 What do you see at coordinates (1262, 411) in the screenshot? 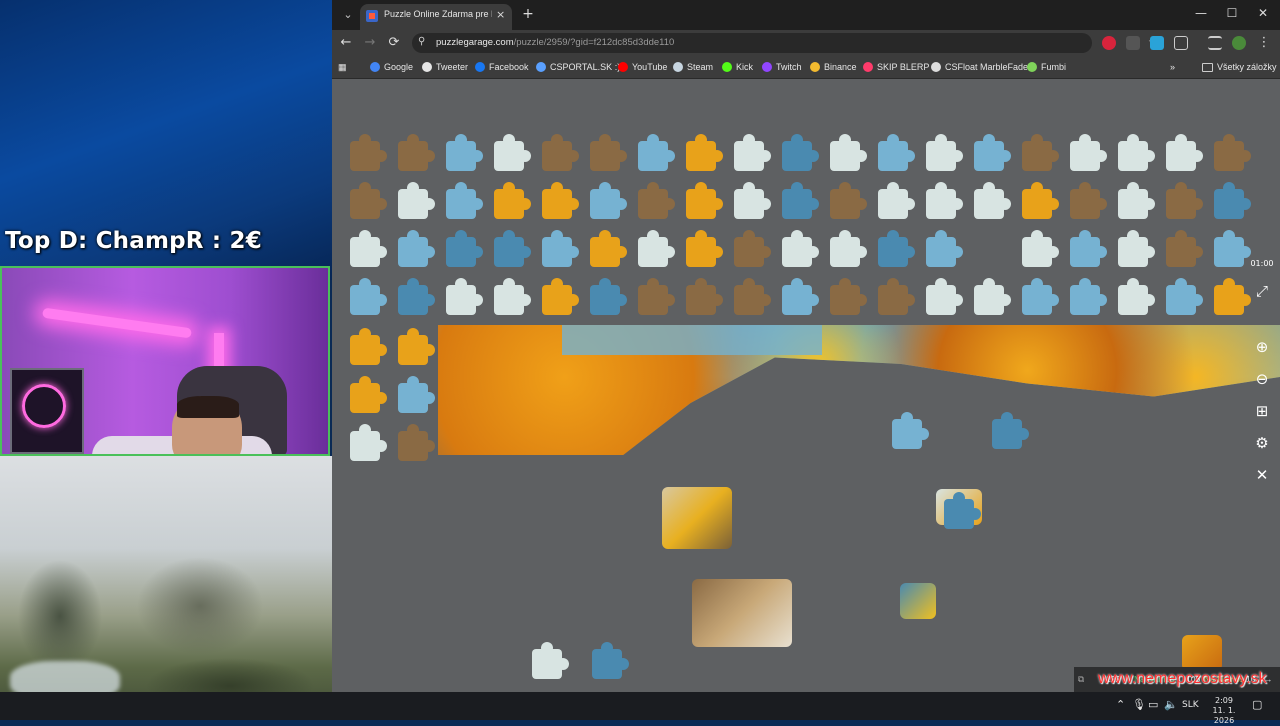
I see `arrange-pieces-icon: ⊞` at bounding box center [1262, 411].